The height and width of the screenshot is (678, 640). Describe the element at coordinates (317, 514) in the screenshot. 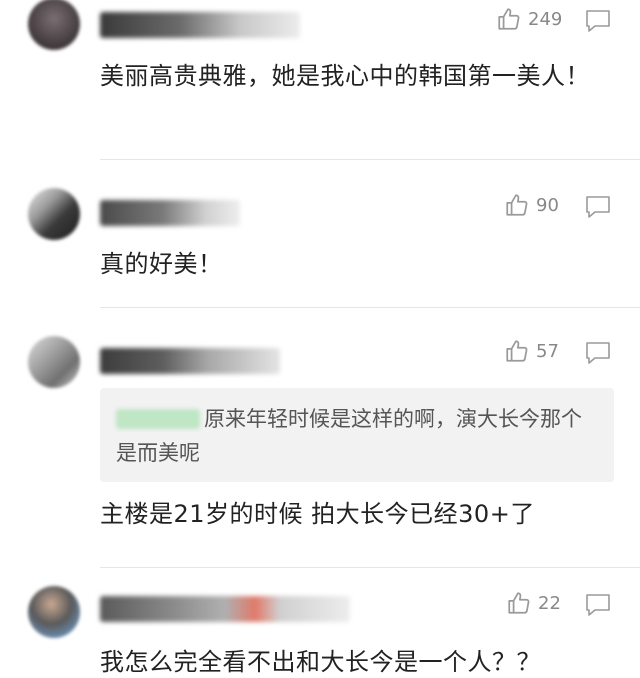

I see `comment-text: 主楼是21岁的时候 拍大长今已经30+了` at that location.